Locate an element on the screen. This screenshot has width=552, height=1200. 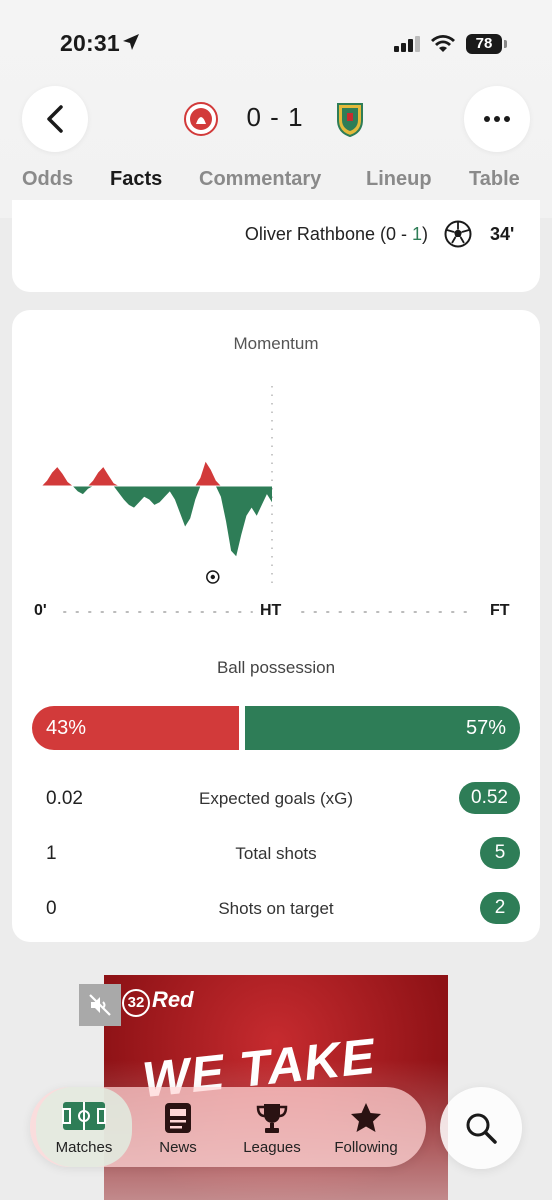
chevron-left-icon is located at coordinates (55, 119).